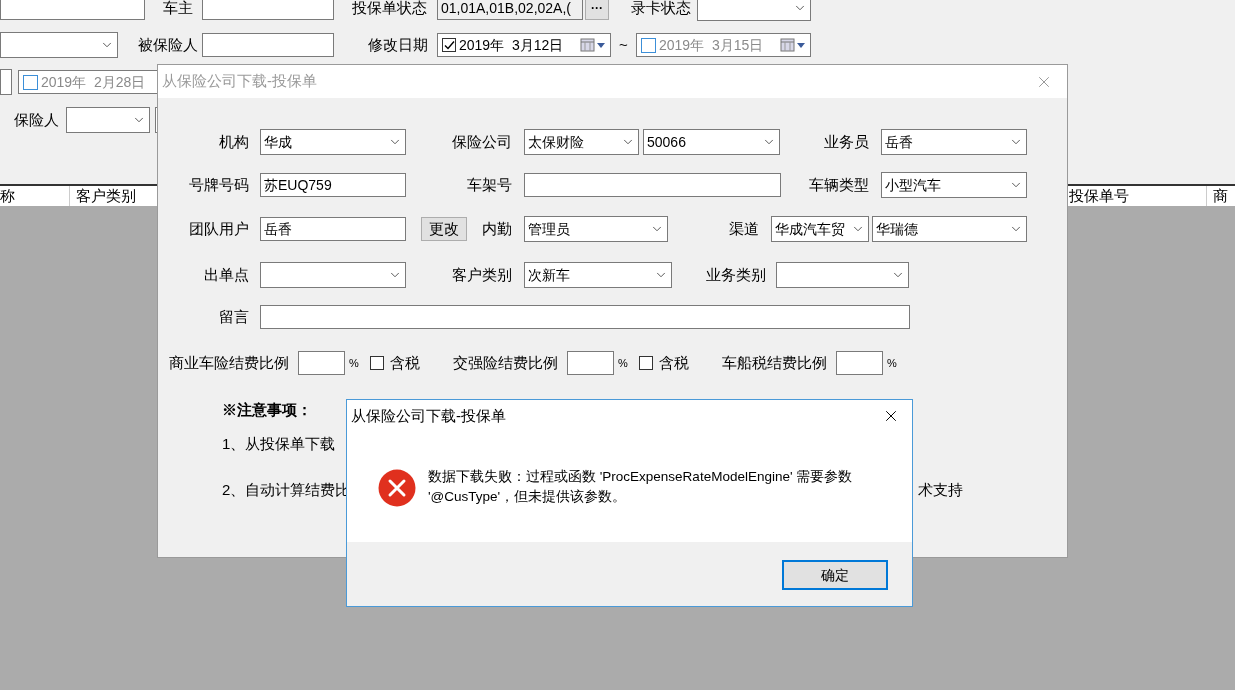  Describe the element at coordinates (389, 8) in the screenshot. I see `field-label: 投保单状态` at that location.